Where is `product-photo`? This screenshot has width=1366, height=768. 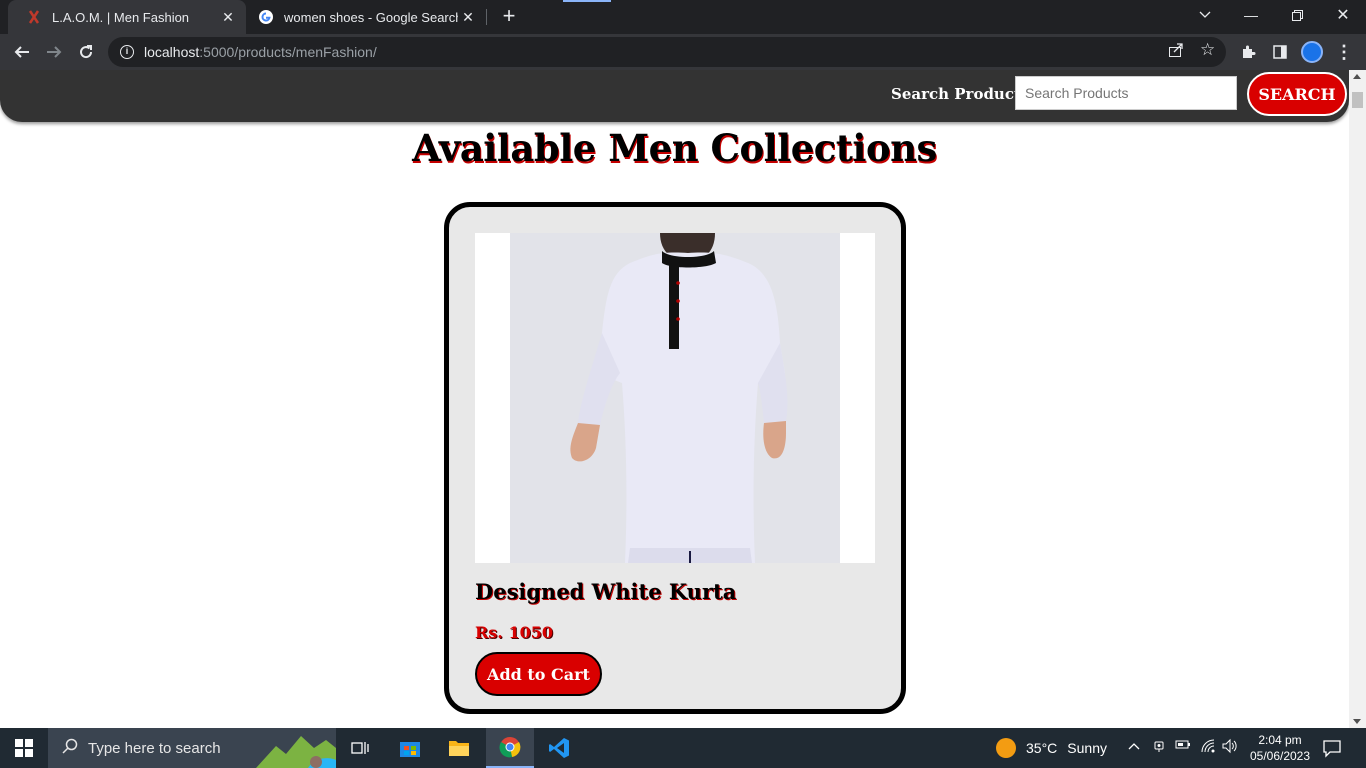 product-photo is located at coordinates (675, 398).